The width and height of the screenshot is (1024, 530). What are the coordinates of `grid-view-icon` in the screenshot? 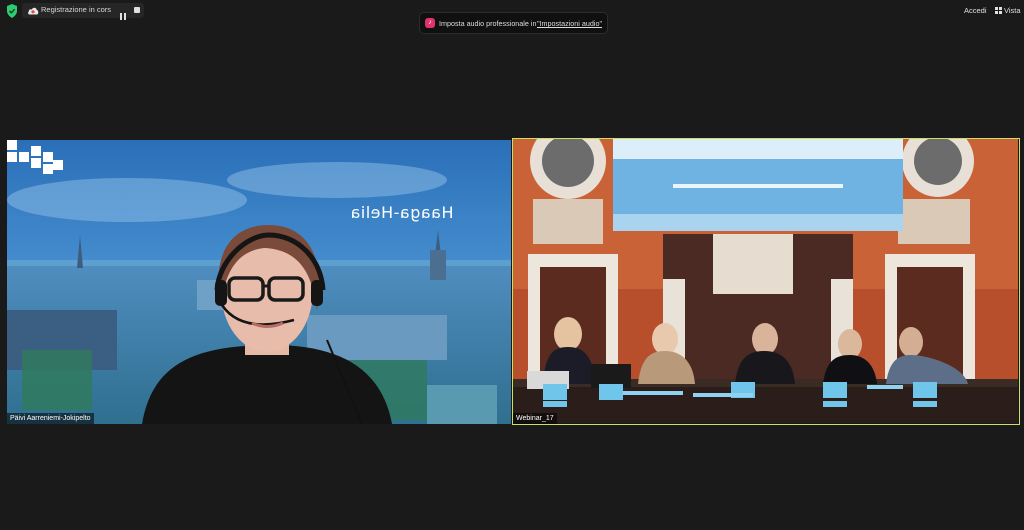 It's located at (998, 10).